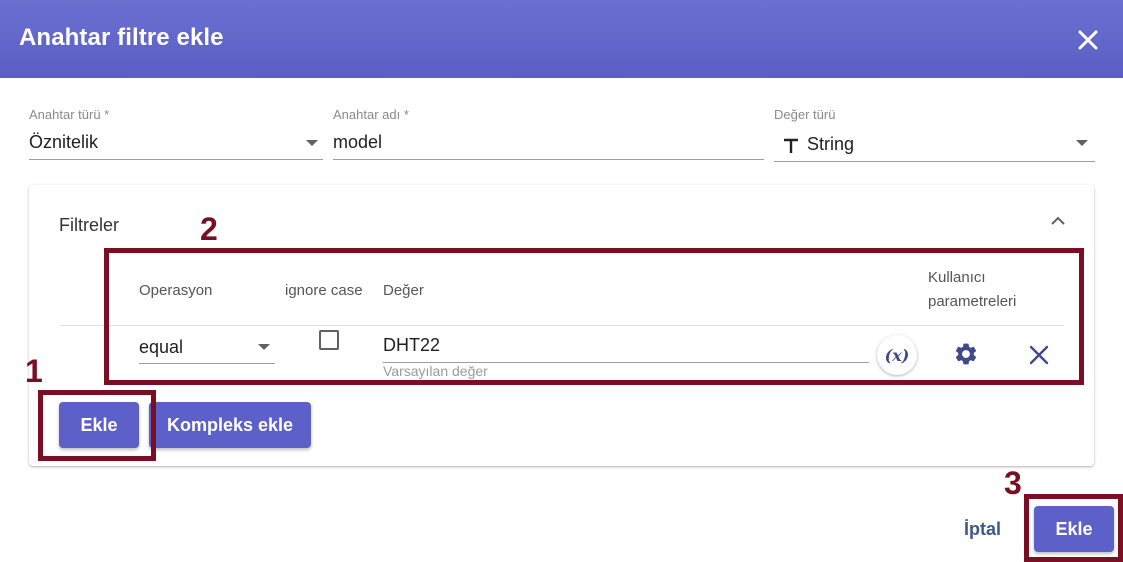 The height and width of the screenshot is (562, 1123). What do you see at coordinates (561, 39) in the screenshot?
I see `dialog-header: Anahtar filtre ekle` at bounding box center [561, 39].